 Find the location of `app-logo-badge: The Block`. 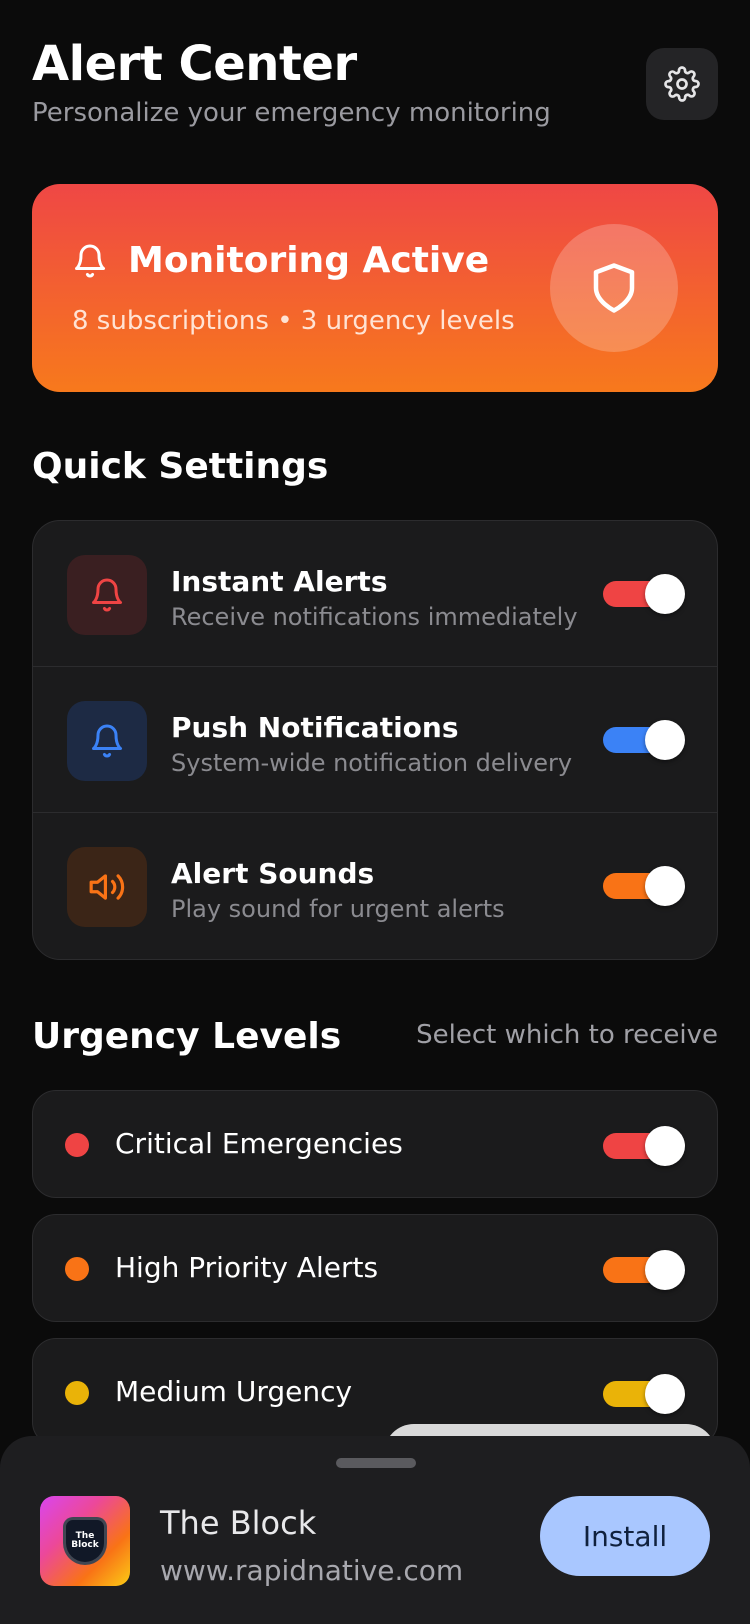

app-logo-badge: The Block is located at coordinates (85, 1541).